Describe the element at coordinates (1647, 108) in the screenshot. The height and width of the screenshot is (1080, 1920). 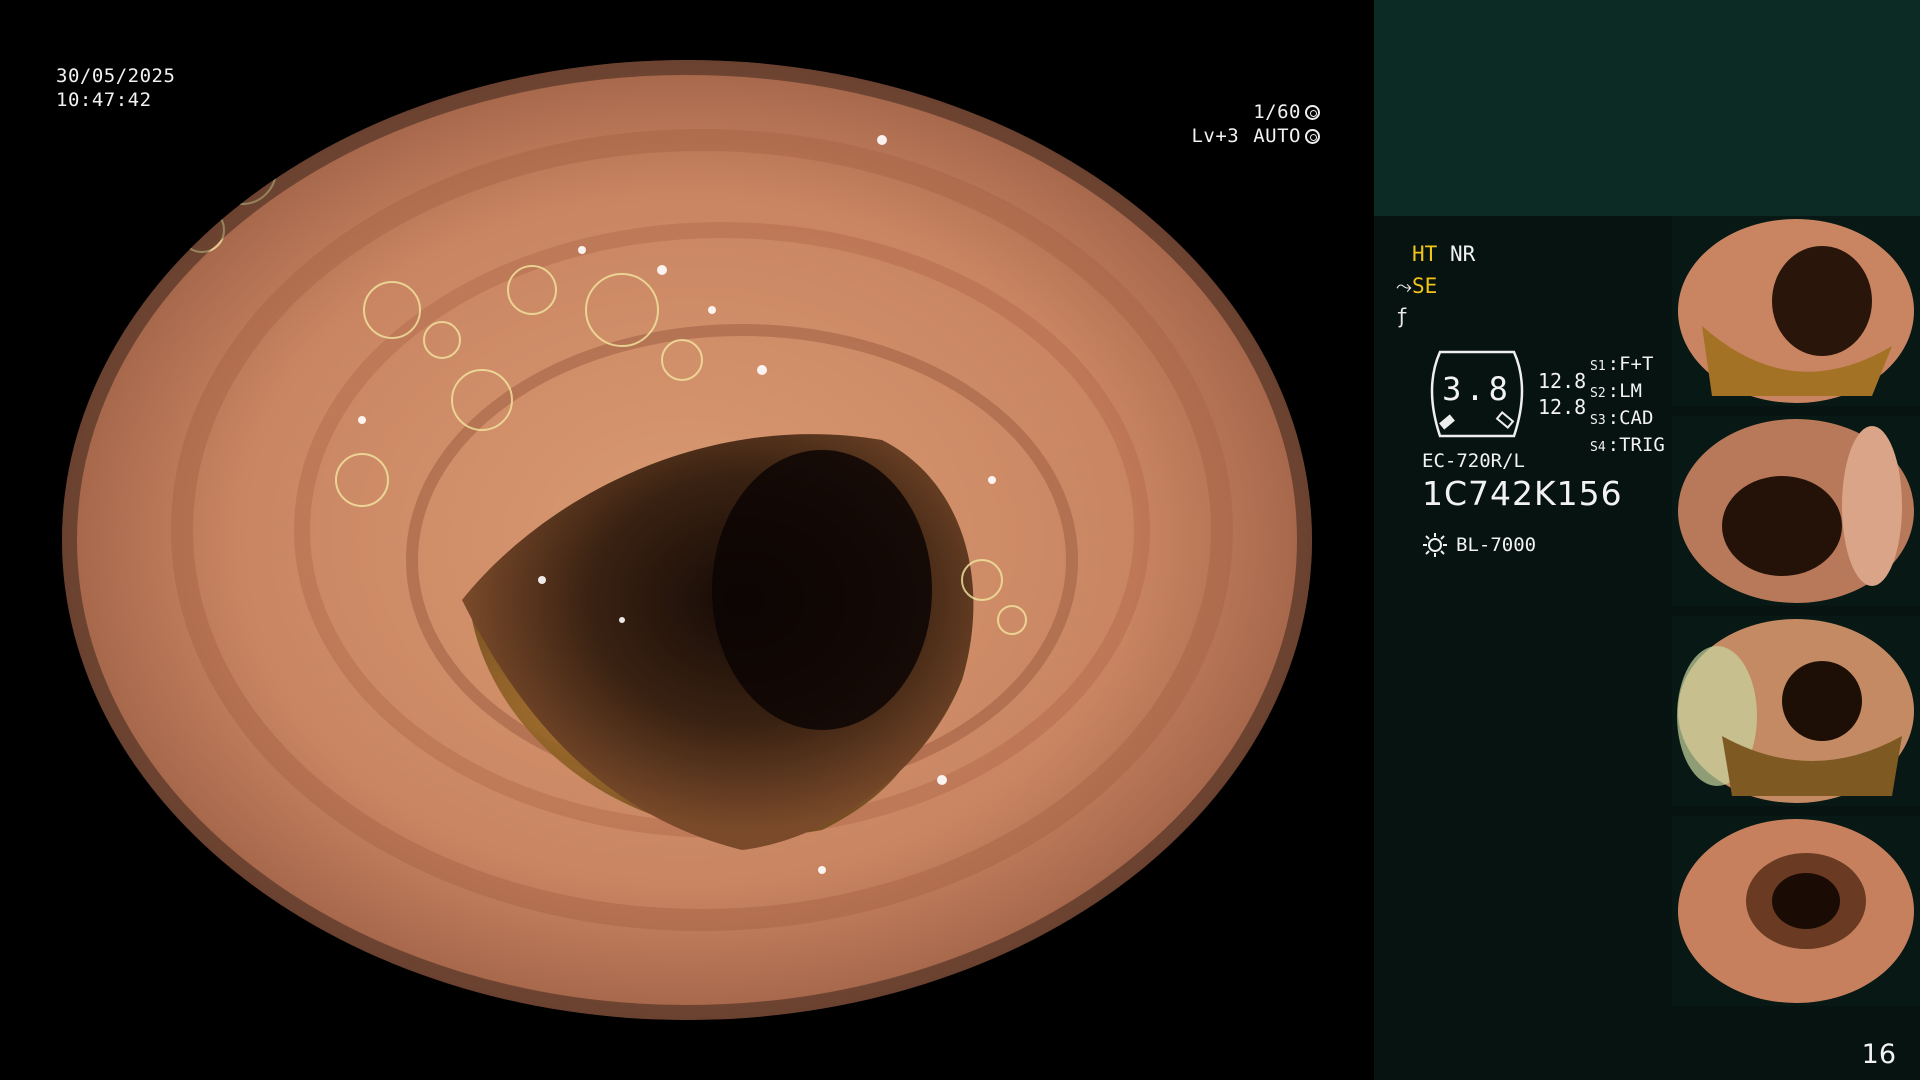
I see `panel-header` at that location.